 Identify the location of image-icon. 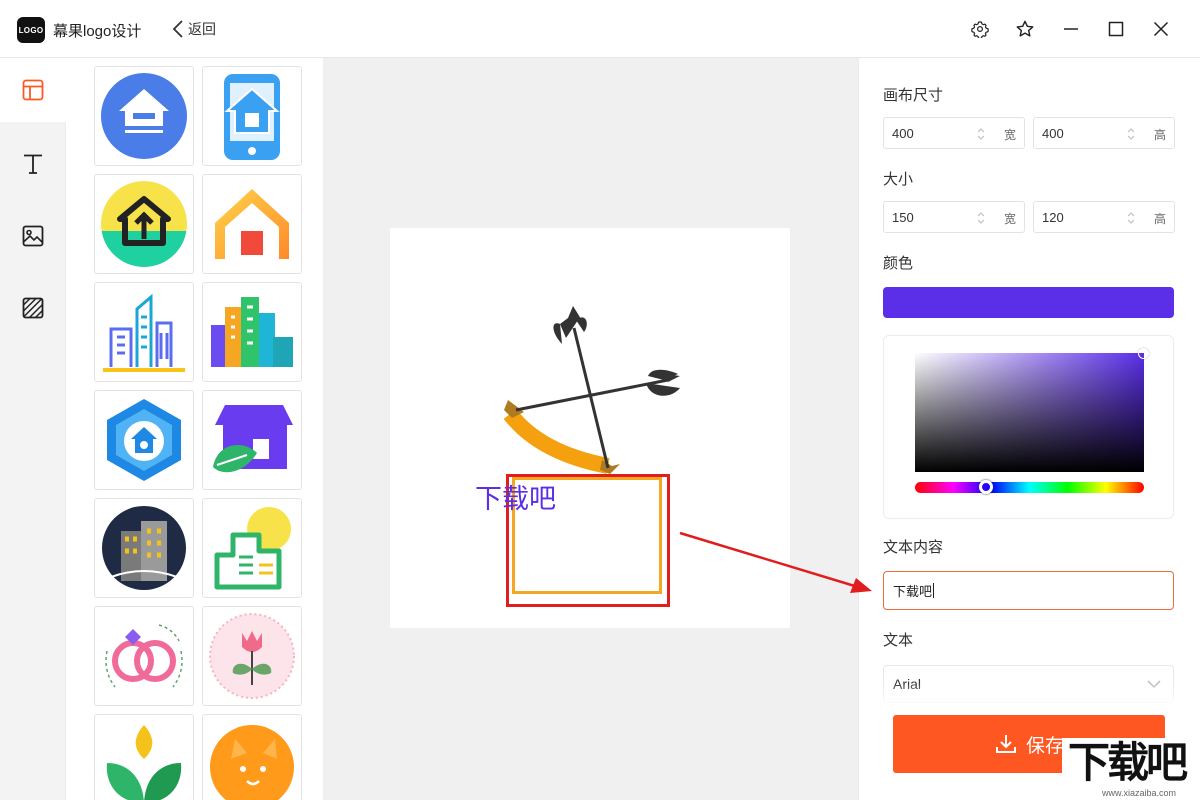
(33, 236).